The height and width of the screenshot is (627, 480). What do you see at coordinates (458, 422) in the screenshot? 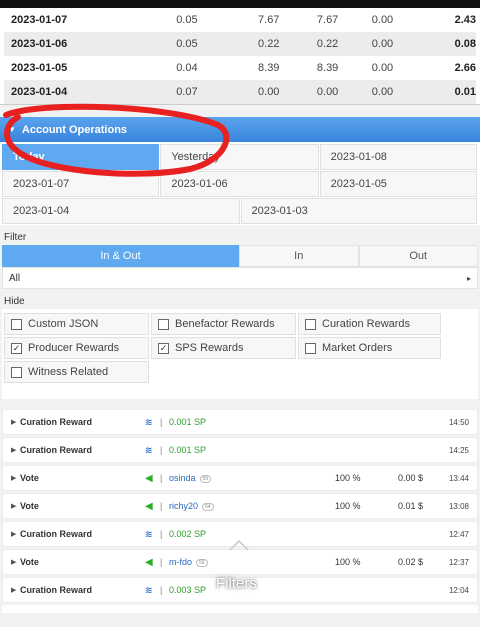
I see `operation-time: 14:50` at bounding box center [458, 422].